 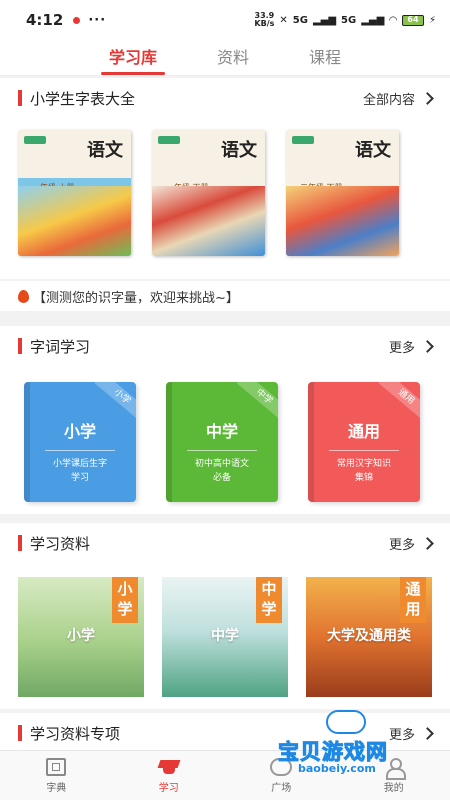 I want to click on material-vertical-label: 中学, so click(x=269, y=600).